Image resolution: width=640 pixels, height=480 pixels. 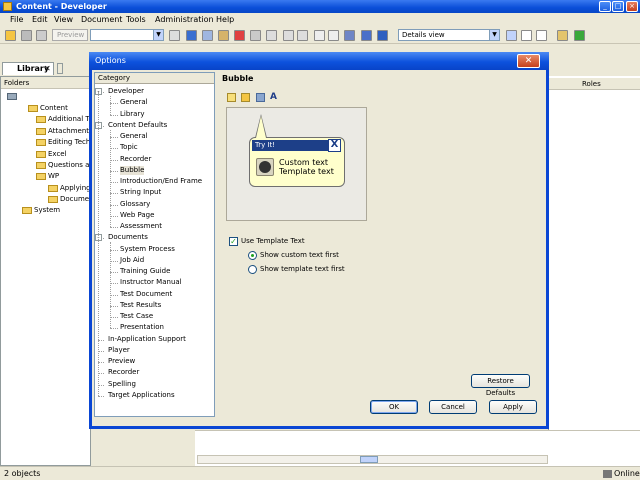 What do you see at coordinates (260, 97) in the screenshot?
I see `pointer-icon` at bounding box center [260, 97].